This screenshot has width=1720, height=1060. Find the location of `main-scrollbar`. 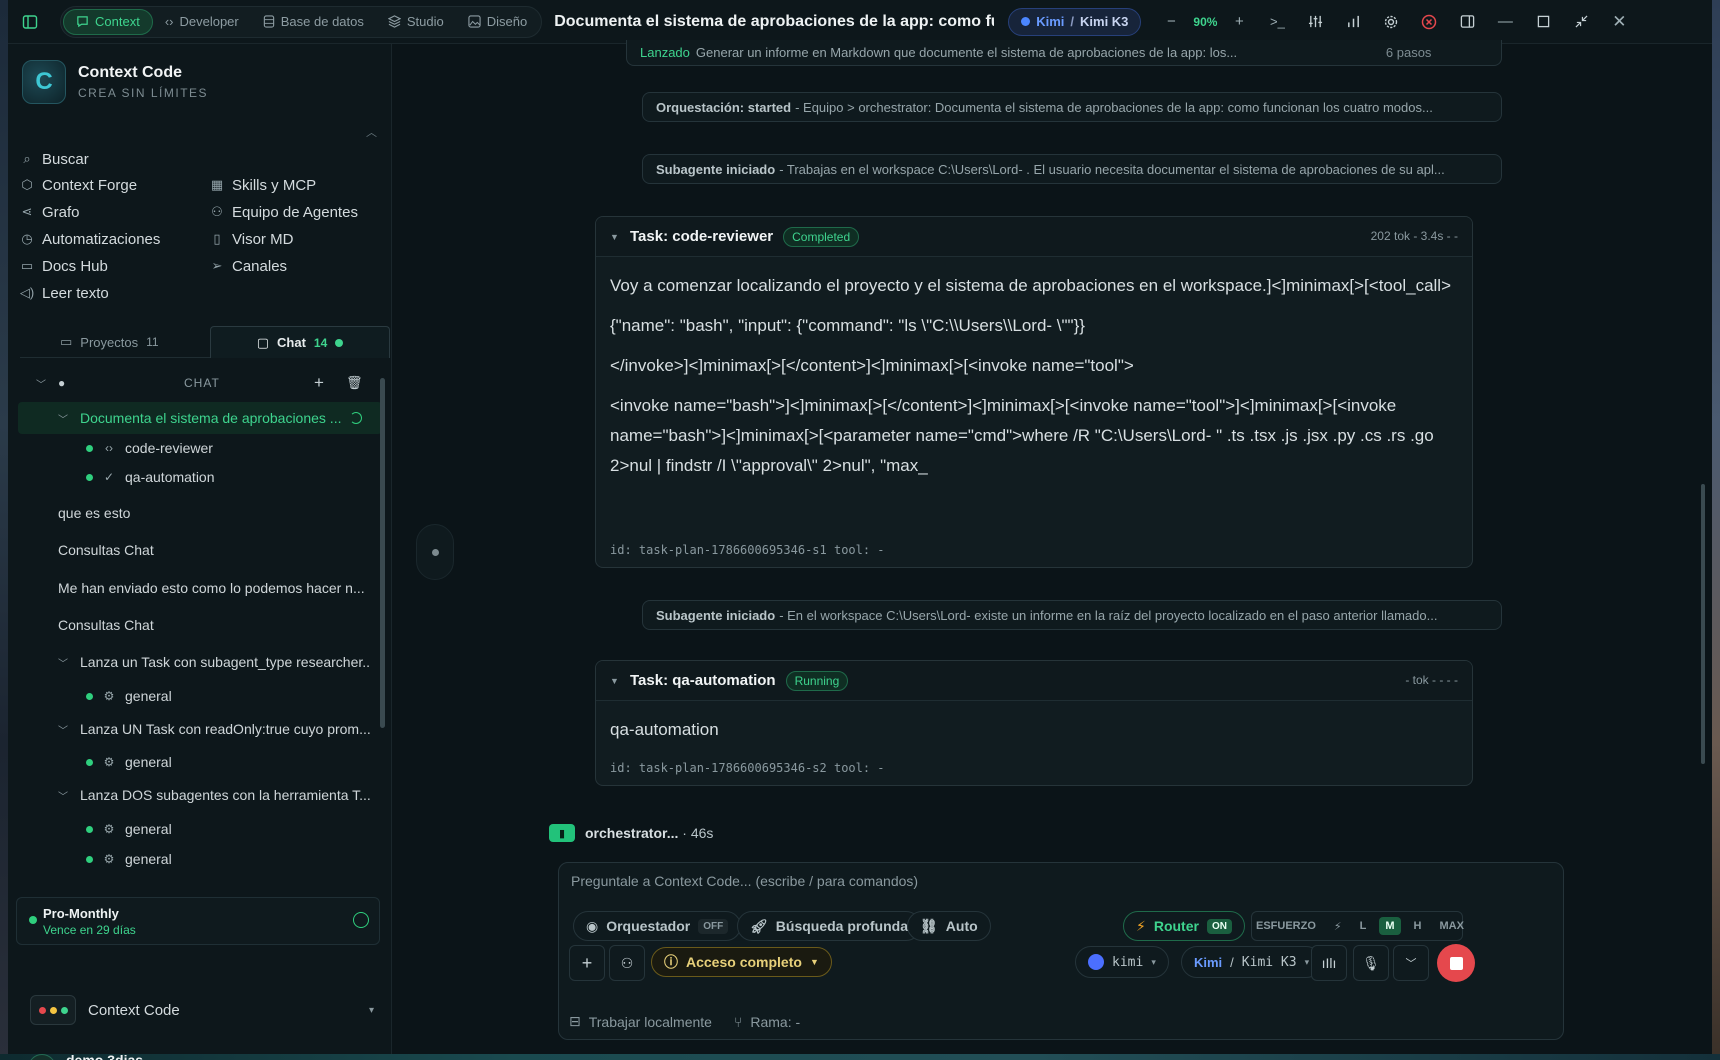

main-scrollbar is located at coordinates (1703, 624).